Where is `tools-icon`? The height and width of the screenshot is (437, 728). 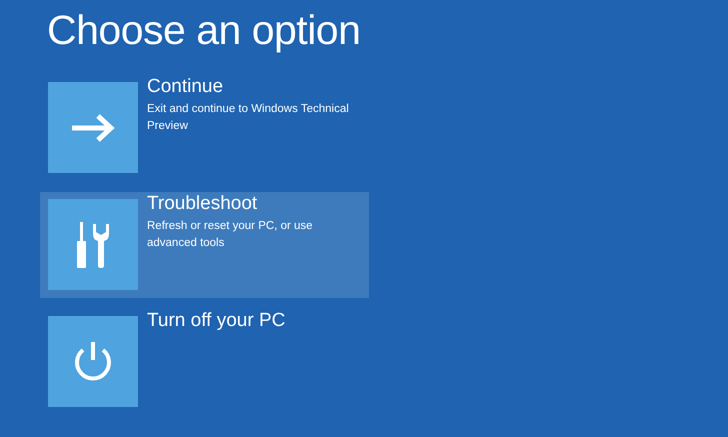 tools-icon is located at coordinates (93, 245).